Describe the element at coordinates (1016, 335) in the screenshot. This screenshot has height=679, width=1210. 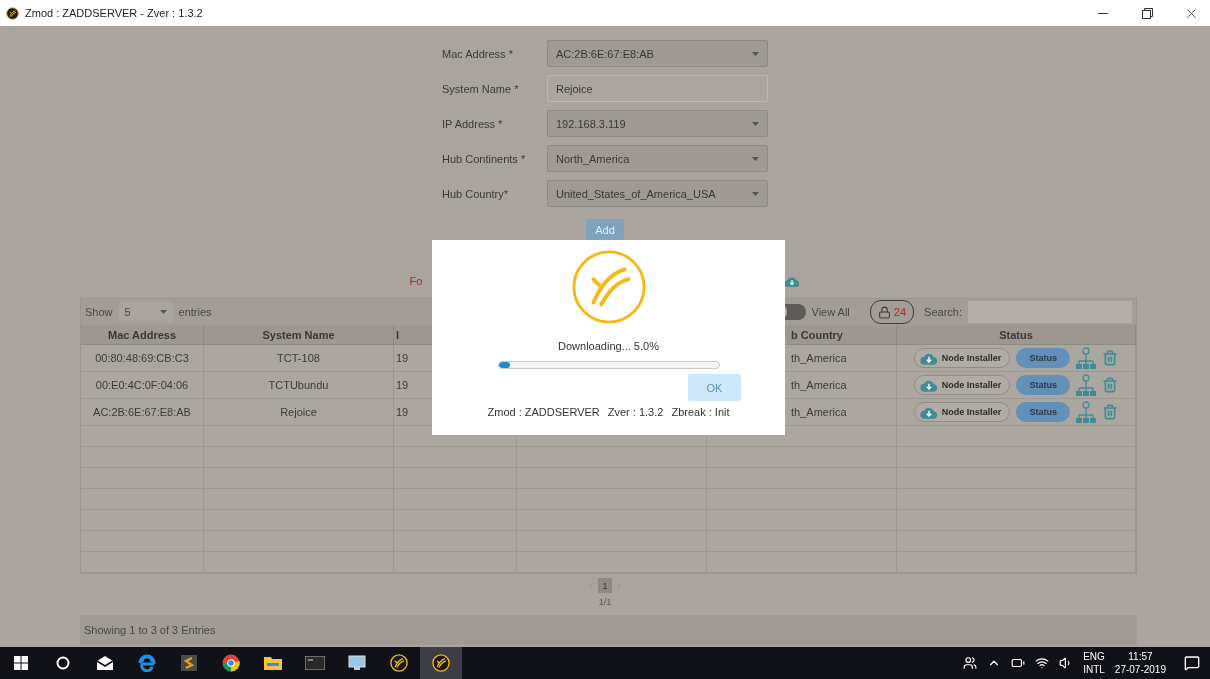
I see `column-header: Status` at that location.